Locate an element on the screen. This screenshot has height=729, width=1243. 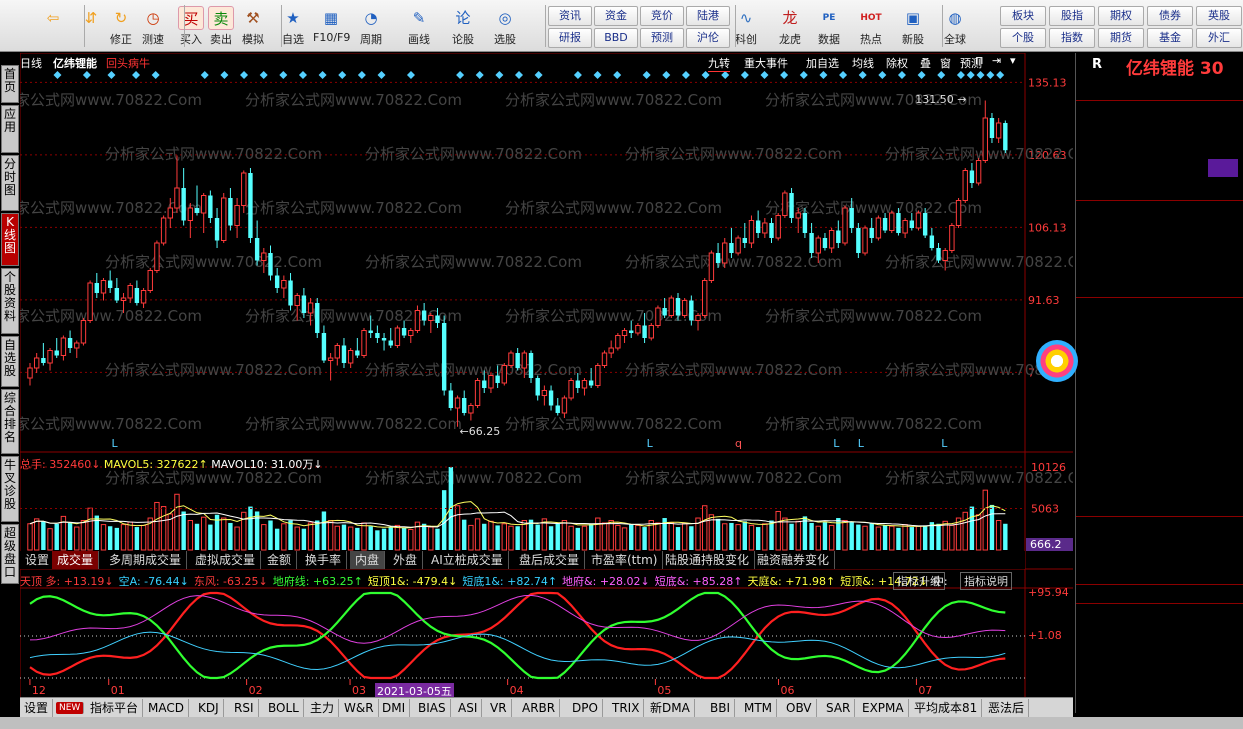
elf-title is located at coordinates (1161, 527).